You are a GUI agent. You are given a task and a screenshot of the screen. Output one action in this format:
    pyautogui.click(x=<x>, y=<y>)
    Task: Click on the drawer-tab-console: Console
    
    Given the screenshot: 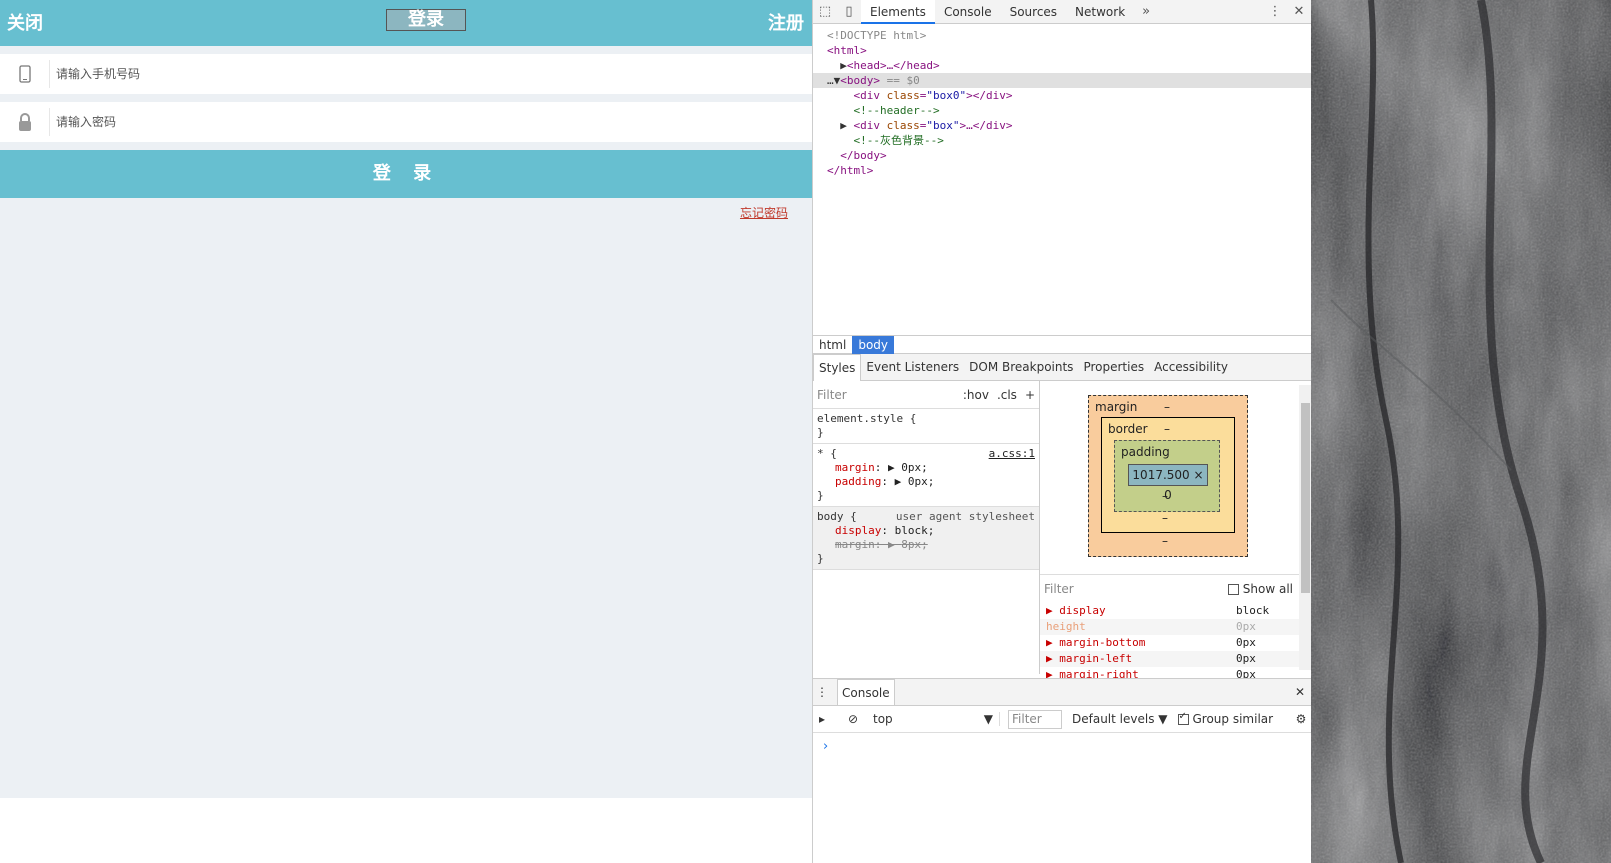 What is the action you would take?
    pyautogui.click(x=866, y=692)
    